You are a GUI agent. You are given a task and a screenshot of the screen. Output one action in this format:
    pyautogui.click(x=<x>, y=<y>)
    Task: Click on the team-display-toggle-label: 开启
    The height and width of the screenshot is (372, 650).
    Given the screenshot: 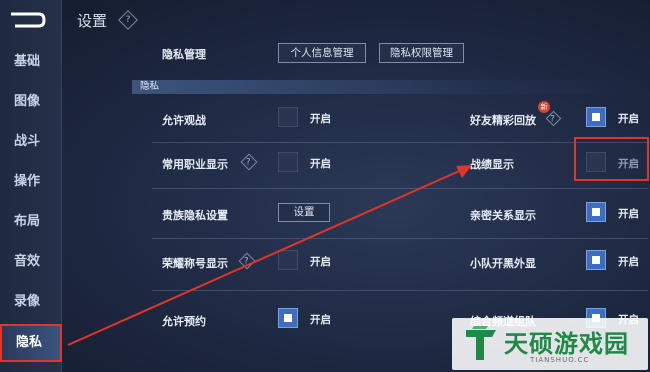 What is the action you would take?
    pyautogui.click(x=628, y=262)
    